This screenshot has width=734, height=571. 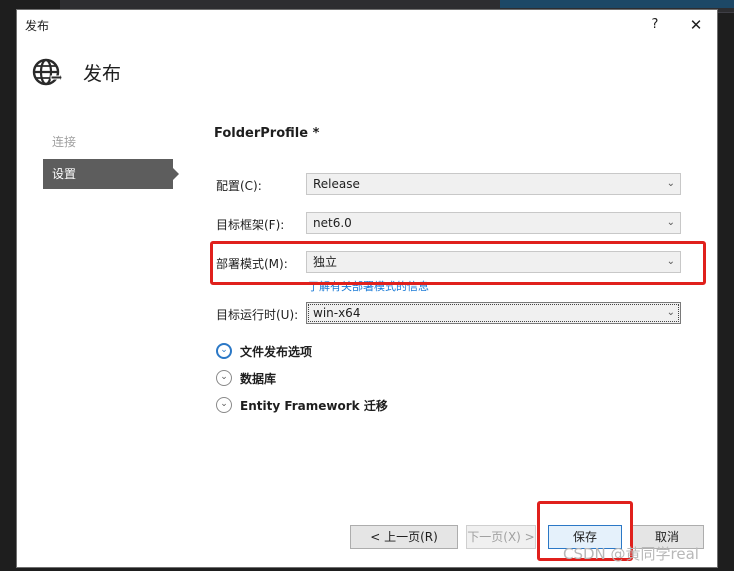 What do you see at coordinates (493, 184) in the screenshot?
I see `config-select: Release ⌄` at bounding box center [493, 184].